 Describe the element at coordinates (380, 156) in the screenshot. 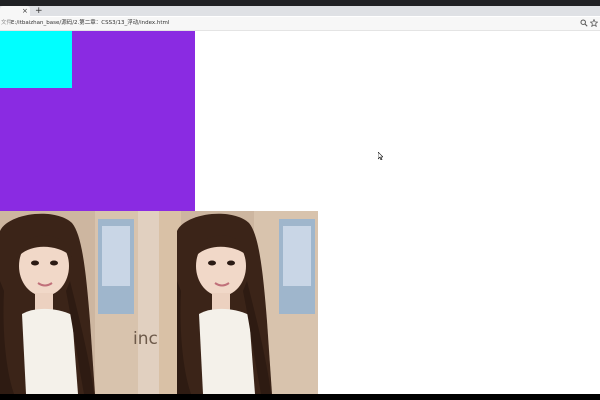

I see `mouse-cursor-icon` at that location.